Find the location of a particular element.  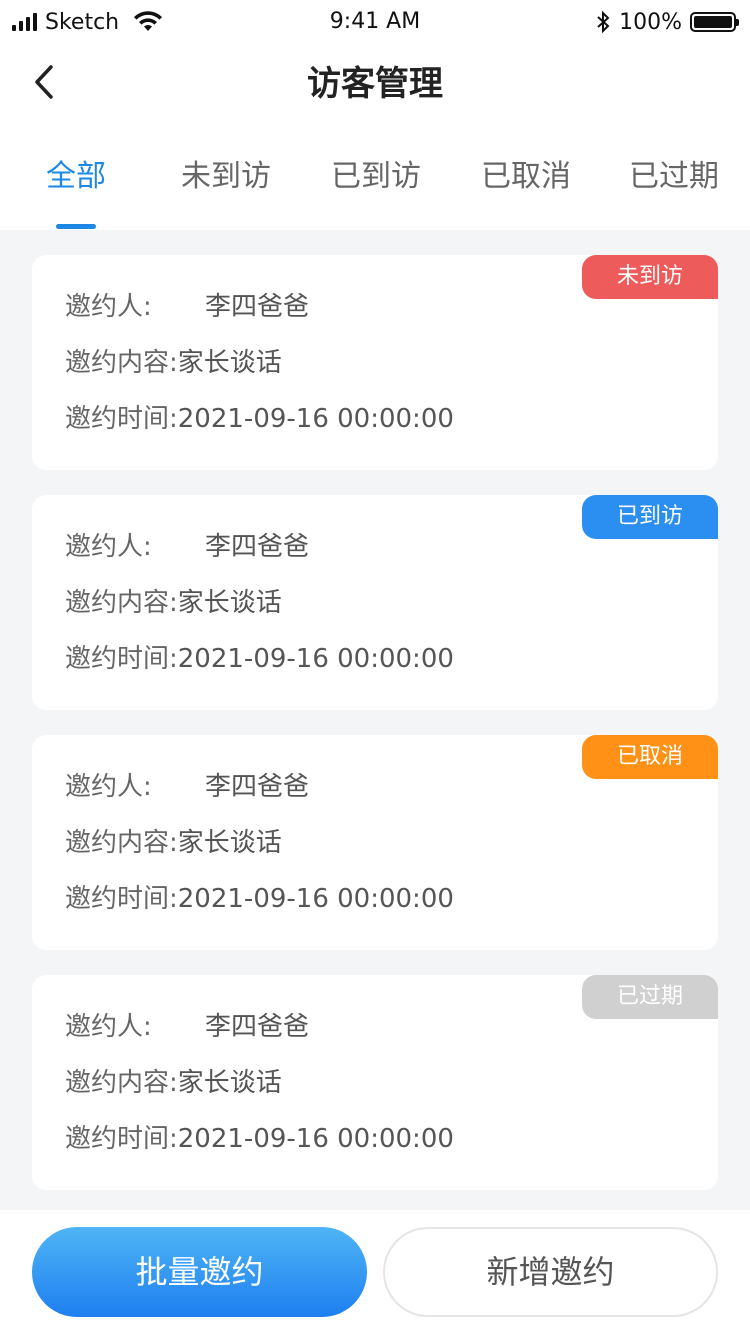

status-tabs: 全部 未到访 已到访 已取消 已过期 is located at coordinates (375, 177).